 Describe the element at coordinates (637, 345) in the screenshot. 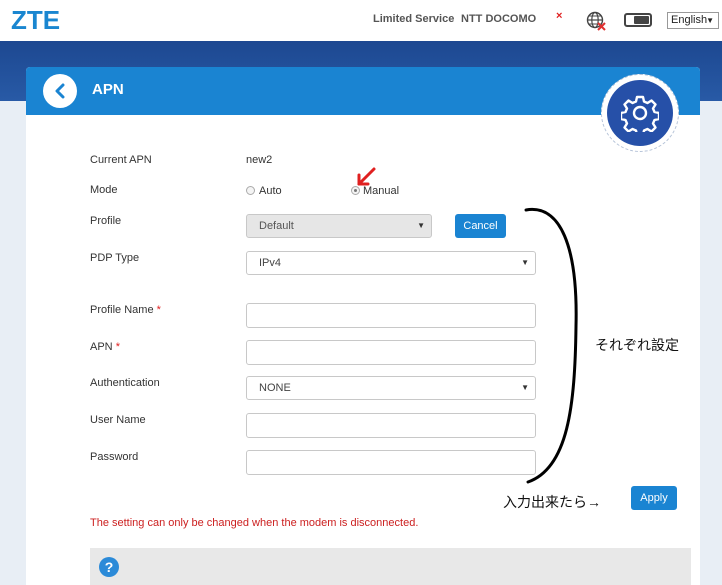

I see `annotation-each-setting: それぞれ設定` at that location.